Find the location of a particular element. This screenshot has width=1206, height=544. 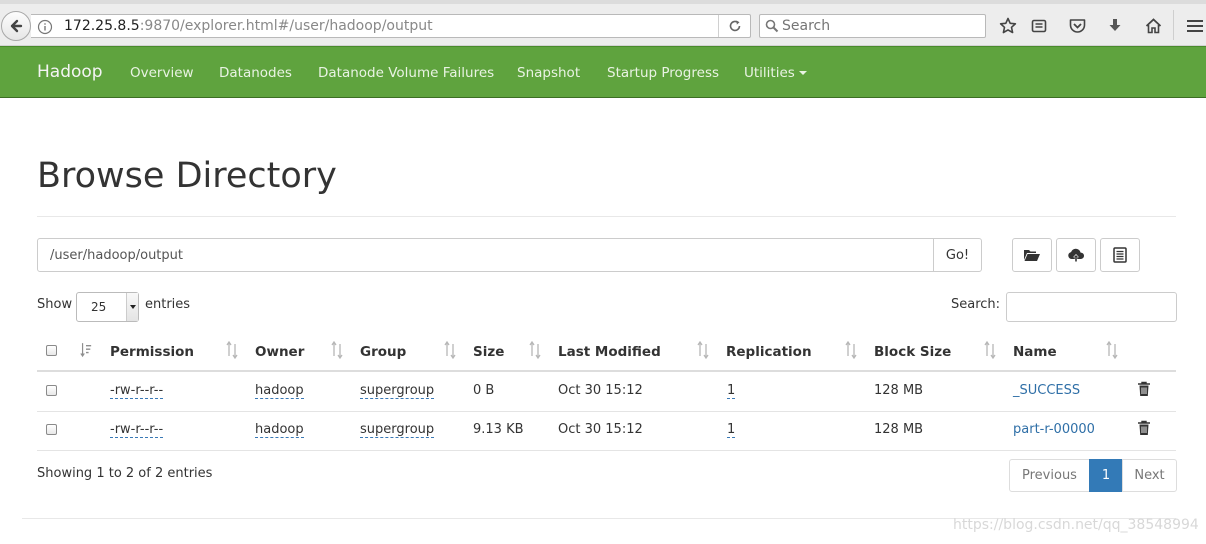

nav-utilities-dropdown: Utilities is located at coordinates (775, 73).